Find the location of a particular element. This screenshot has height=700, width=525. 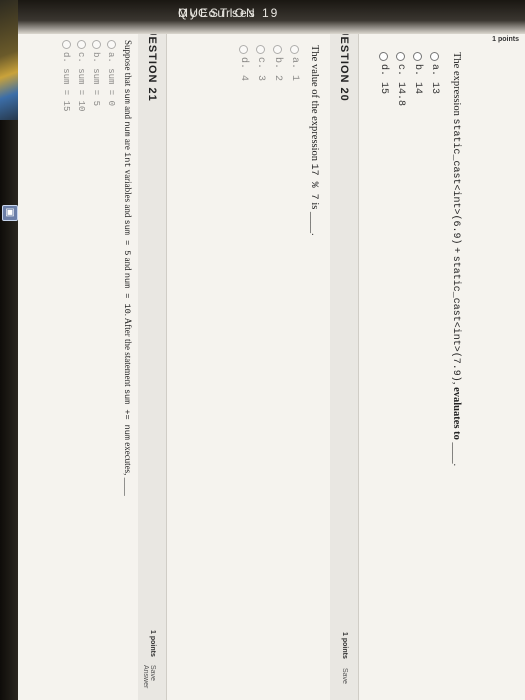

desktop-app-icon: ▣ is located at coordinates (10, 213).